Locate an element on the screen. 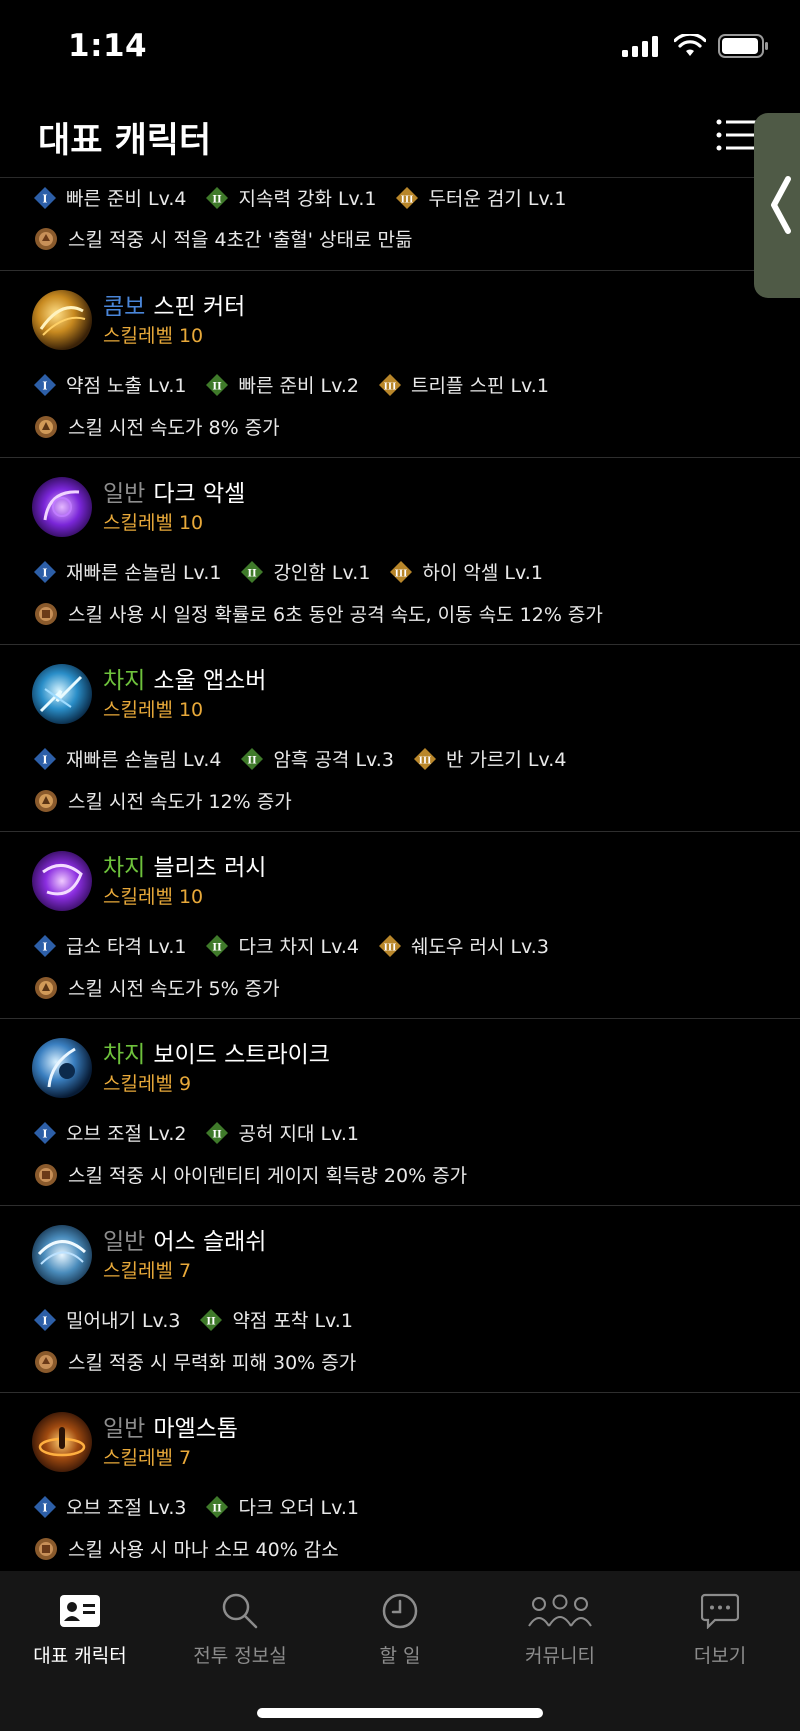 Image resolution: width=800 pixels, height=1731 pixels. status-icons is located at coordinates (696, 46).